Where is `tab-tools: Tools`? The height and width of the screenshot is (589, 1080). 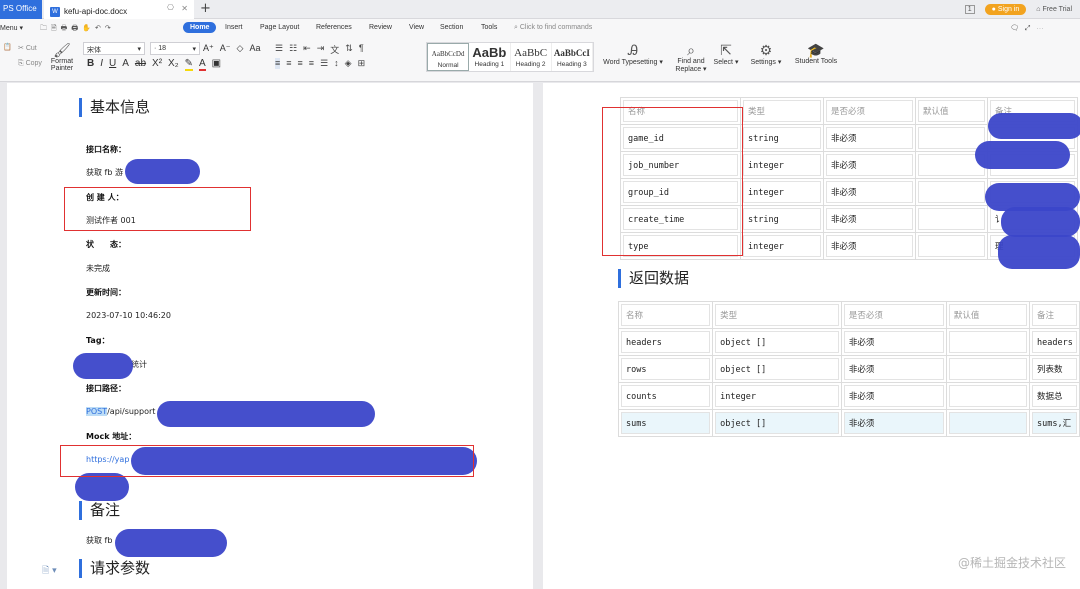
tab-tools: Tools is located at coordinates (489, 27).